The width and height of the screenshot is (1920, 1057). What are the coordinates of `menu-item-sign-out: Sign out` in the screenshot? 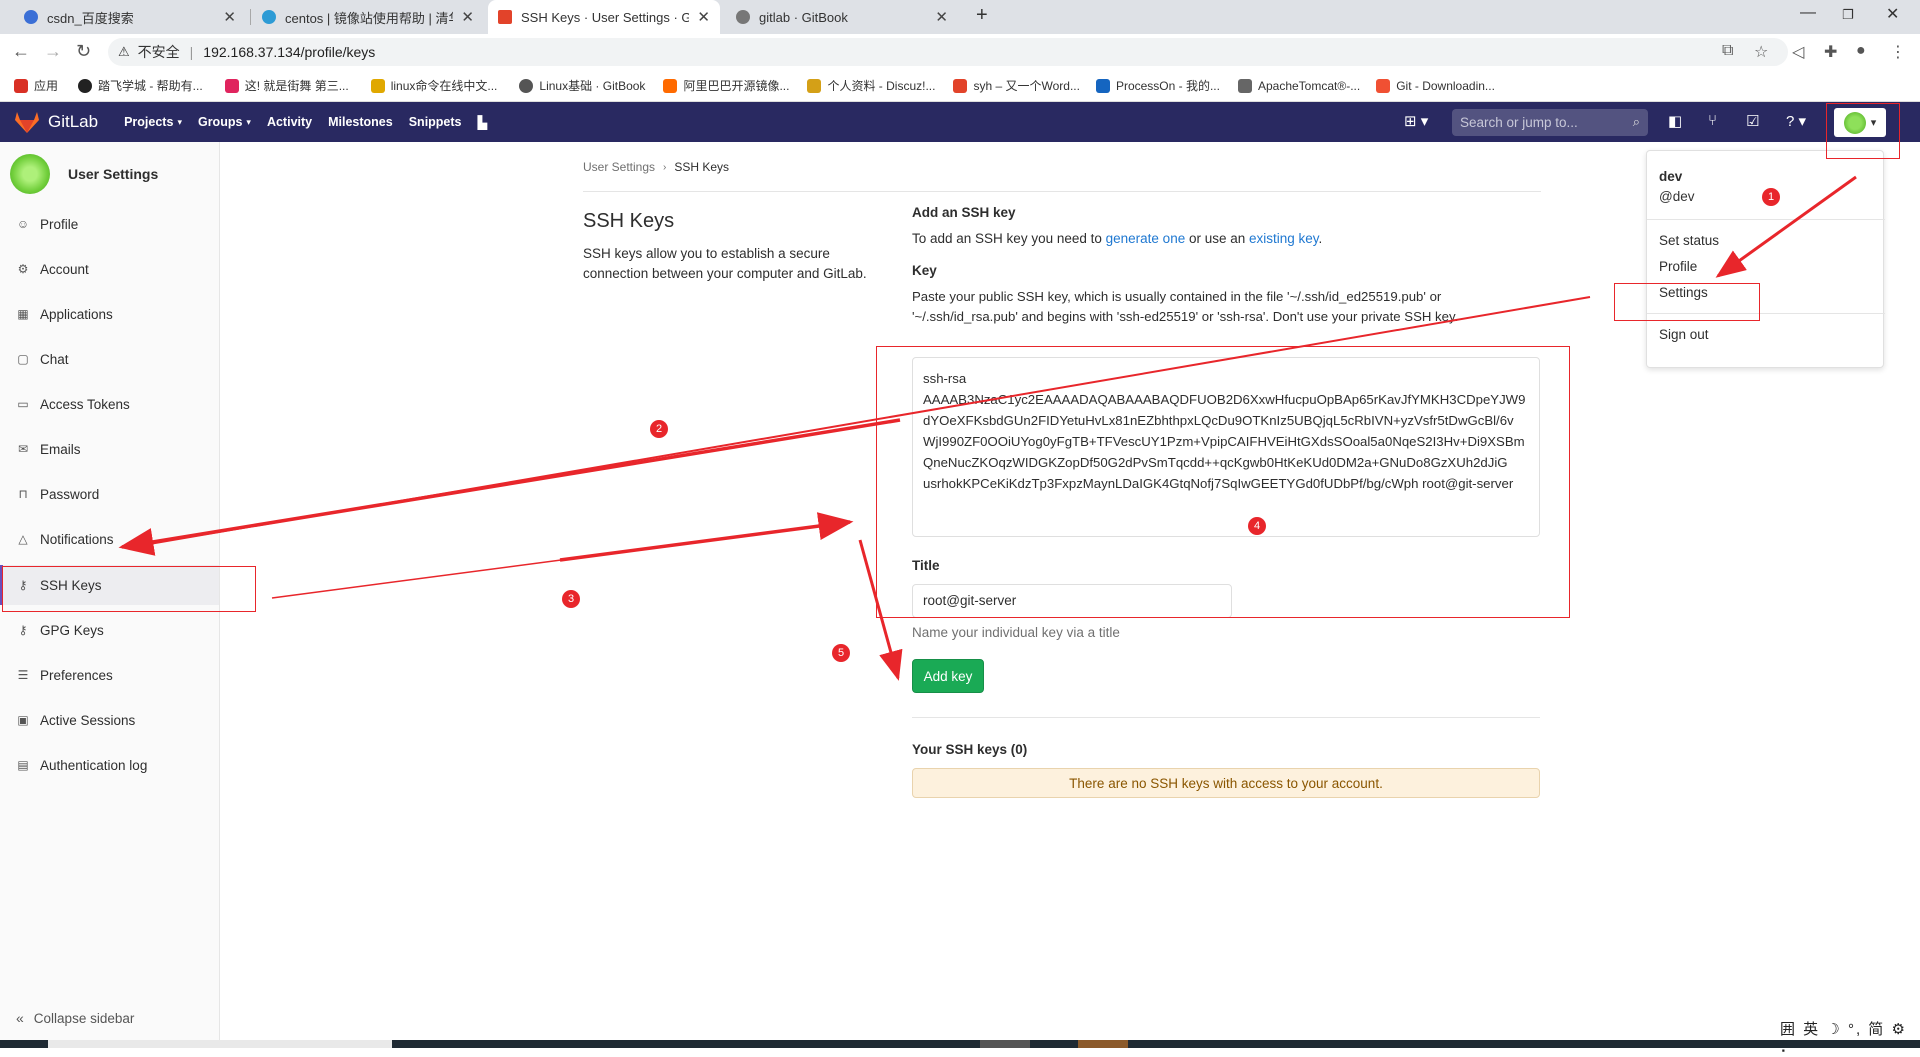 It's located at (1684, 334).